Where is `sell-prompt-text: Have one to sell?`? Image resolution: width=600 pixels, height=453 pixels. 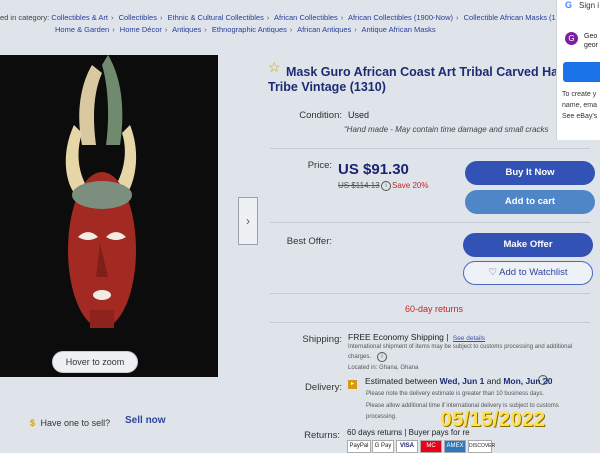
sell-prompt-text: Have one to sell? is located at coordinates (75, 423).